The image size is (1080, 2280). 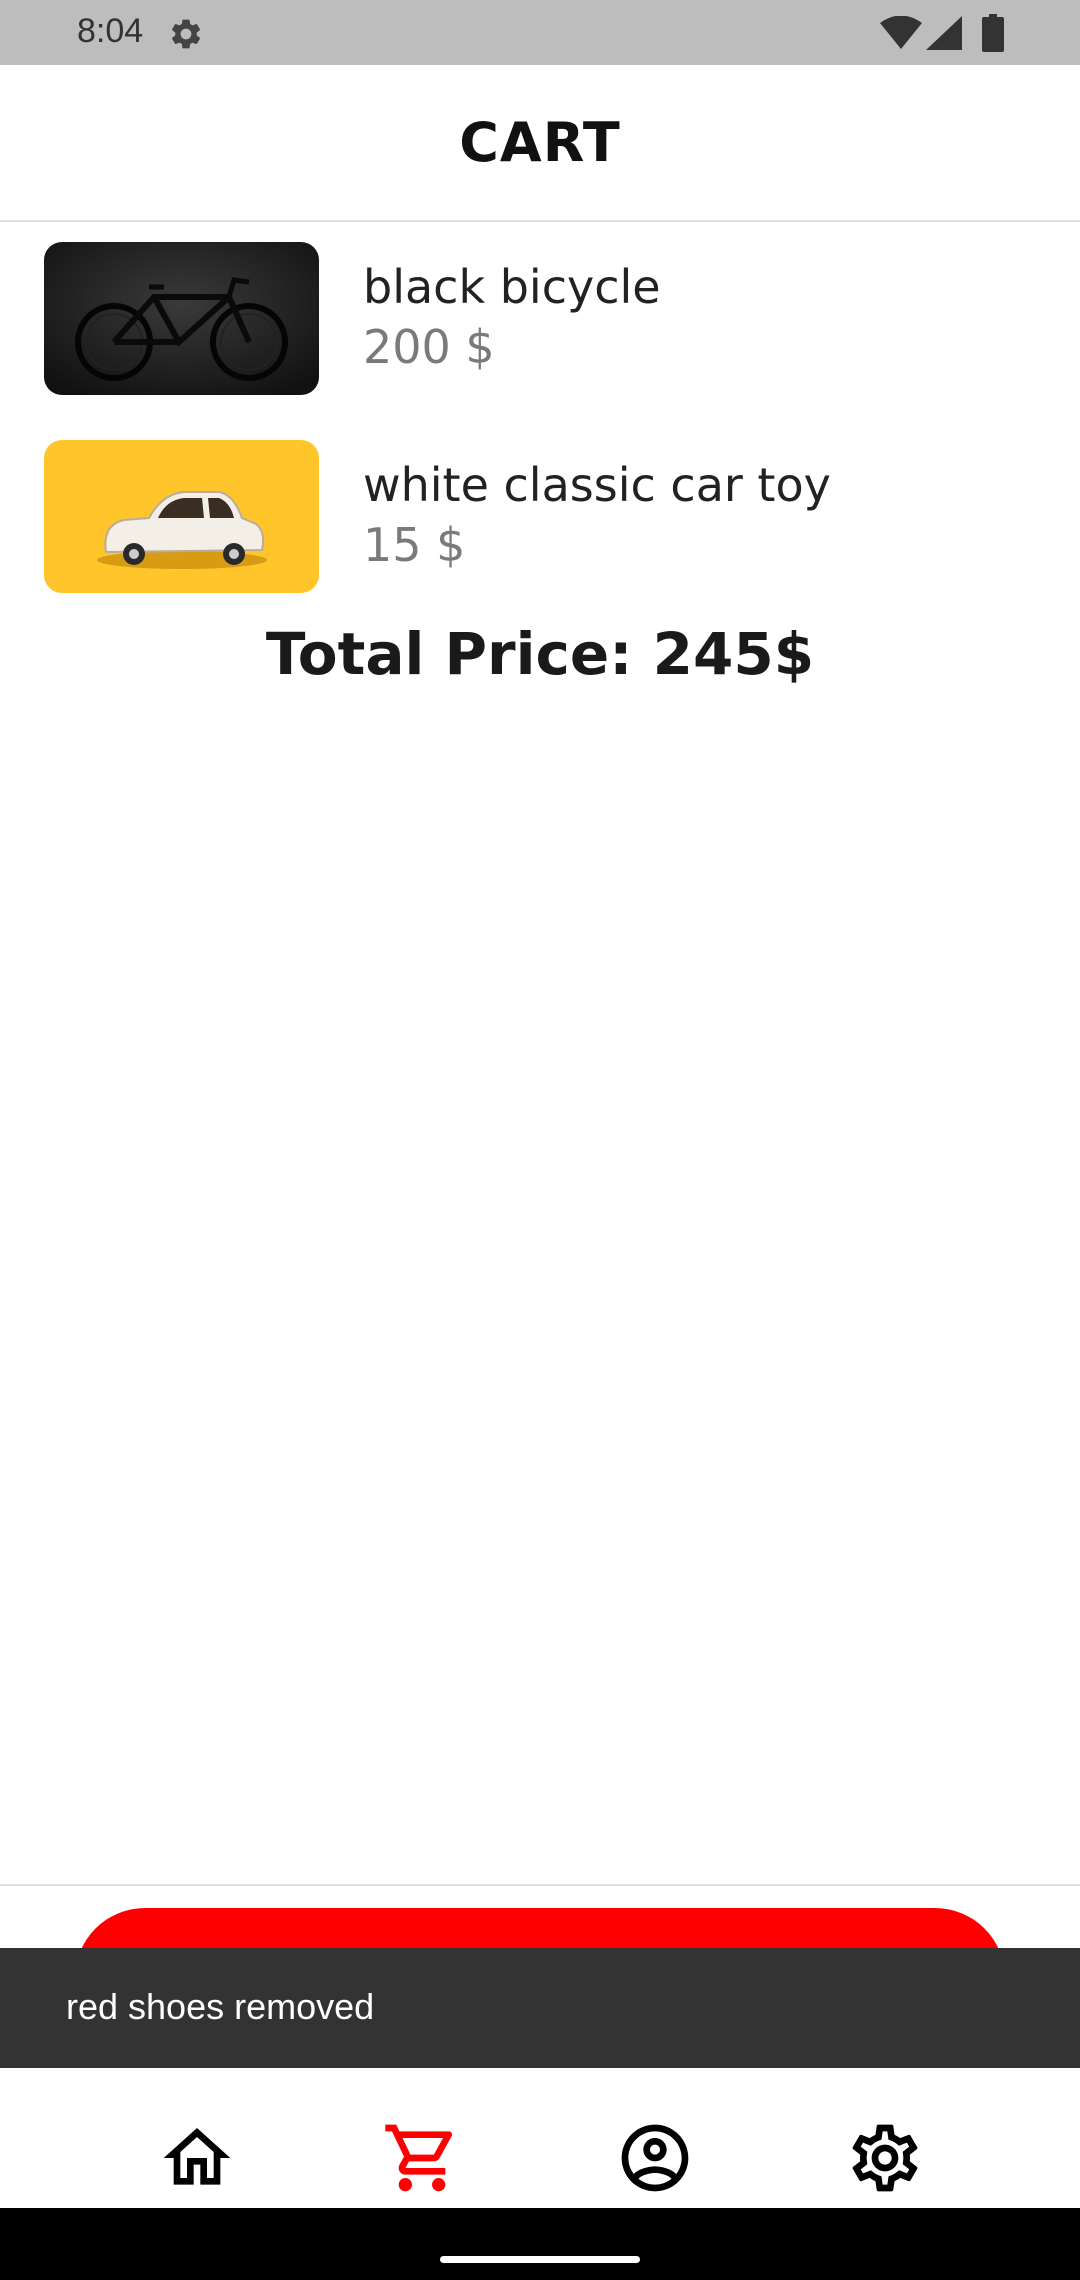 I want to click on divider, so click(x=540, y=1885).